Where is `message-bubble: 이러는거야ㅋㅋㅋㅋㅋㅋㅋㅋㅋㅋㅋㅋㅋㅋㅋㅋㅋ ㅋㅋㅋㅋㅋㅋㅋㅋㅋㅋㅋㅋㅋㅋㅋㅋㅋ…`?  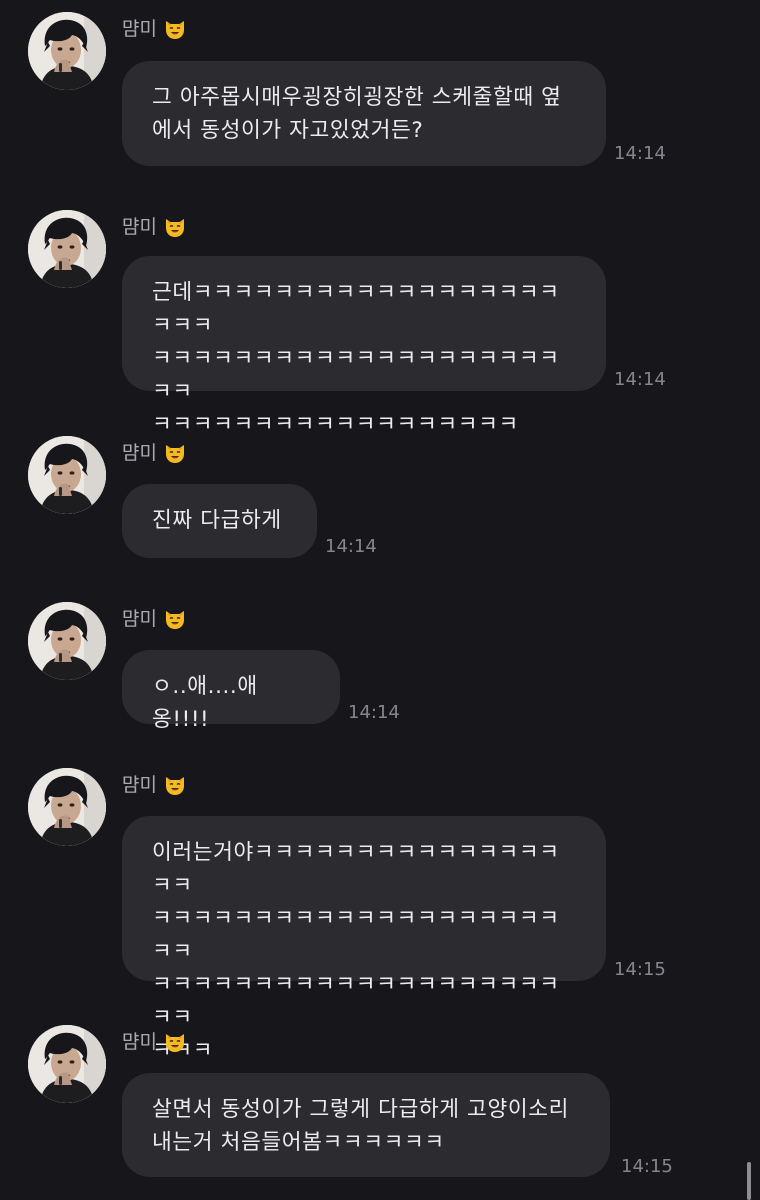 message-bubble: 이러는거야ㅋㅋㅋㅋㅋㅋㅋㅋㅋㅋㅋㅋㅋㅋㅋㅋㅋ ㅋㅋㅋㅋㅋㅋㅋㅋㅋㅋㅋㅋㅋㅋㅋㅋㅋ… is located at coordinates (364, 939).